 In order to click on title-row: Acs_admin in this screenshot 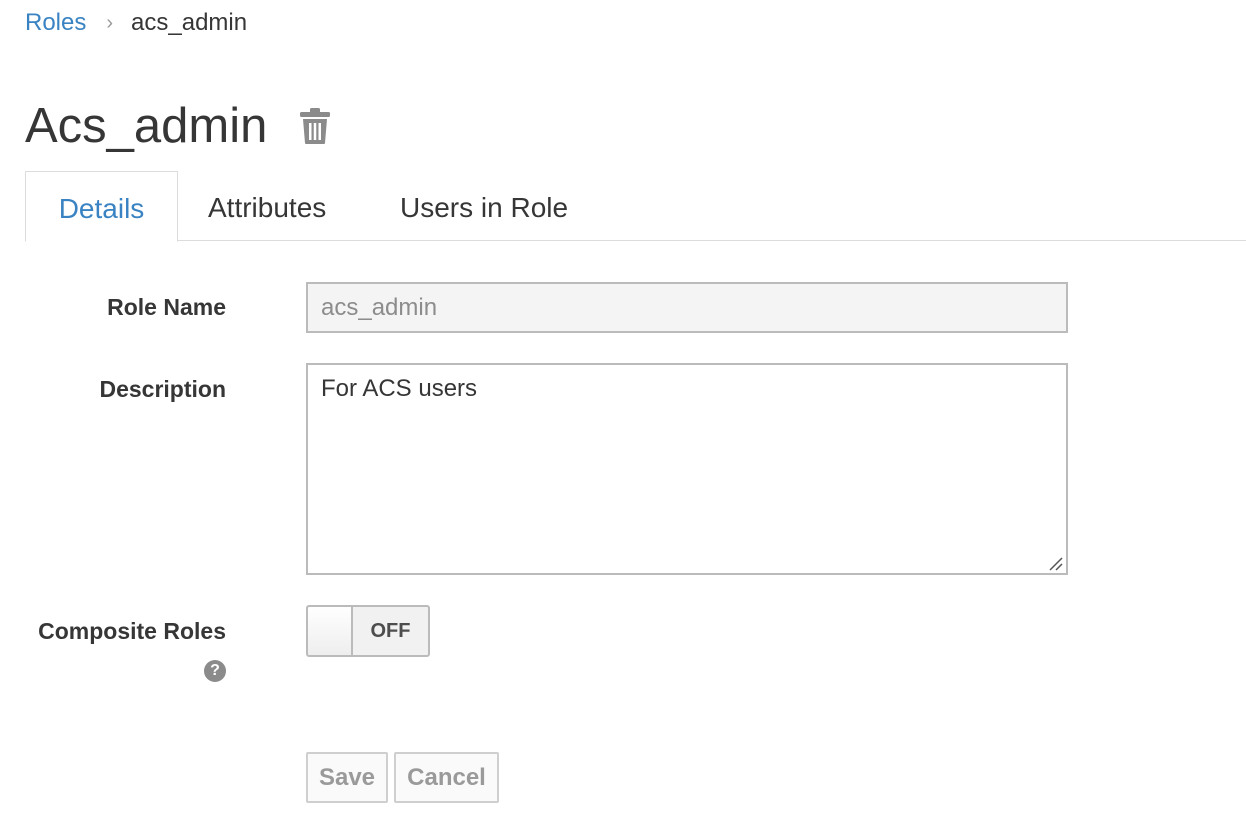, I will do `click(178, 126)`.